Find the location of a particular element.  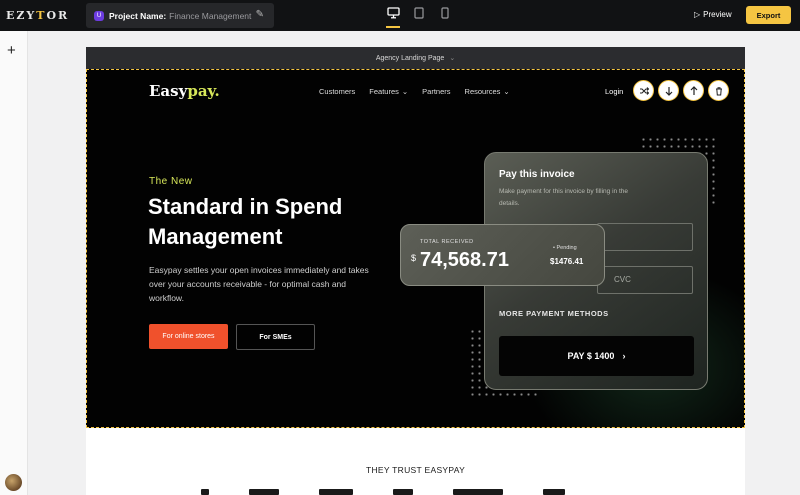

invoice-title: Pay this invoice is located at coordinates (537, 174).